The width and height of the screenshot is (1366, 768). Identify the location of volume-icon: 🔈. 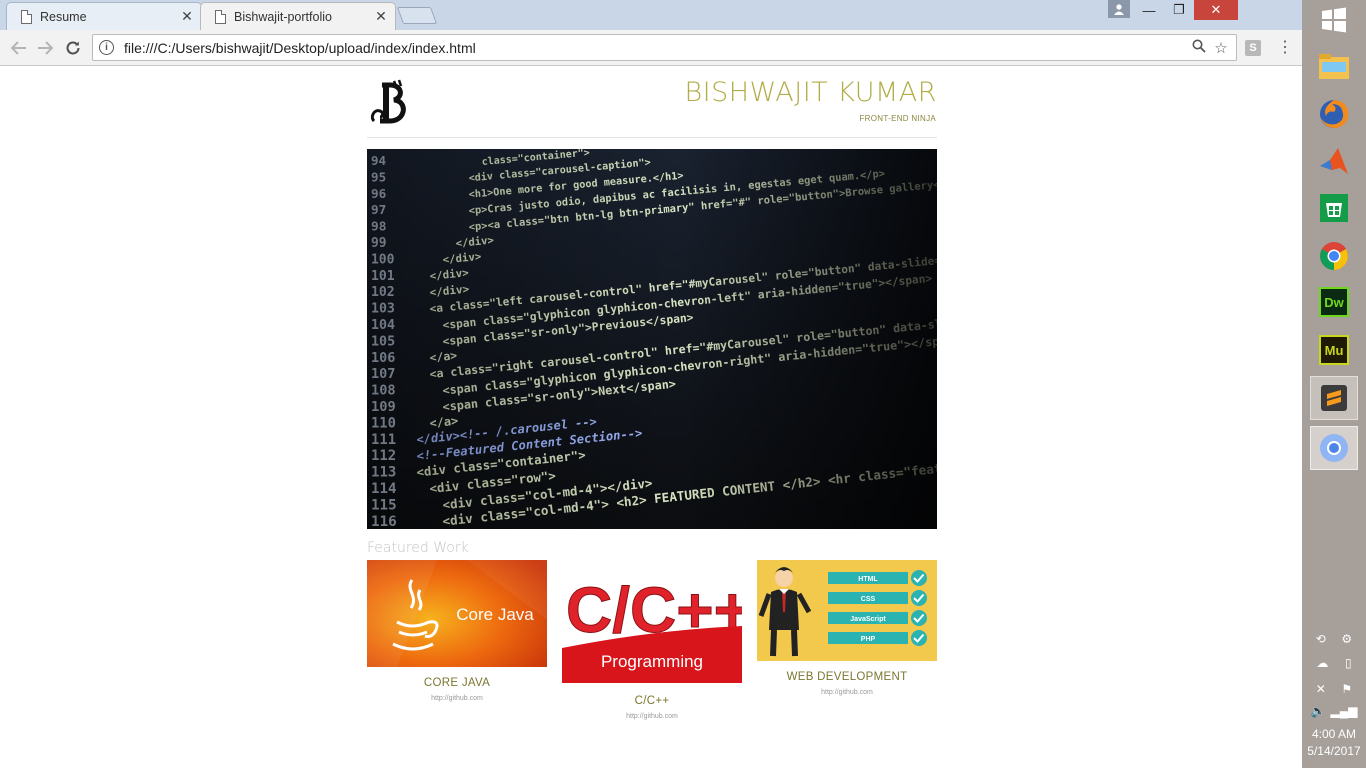
(1318, 711).